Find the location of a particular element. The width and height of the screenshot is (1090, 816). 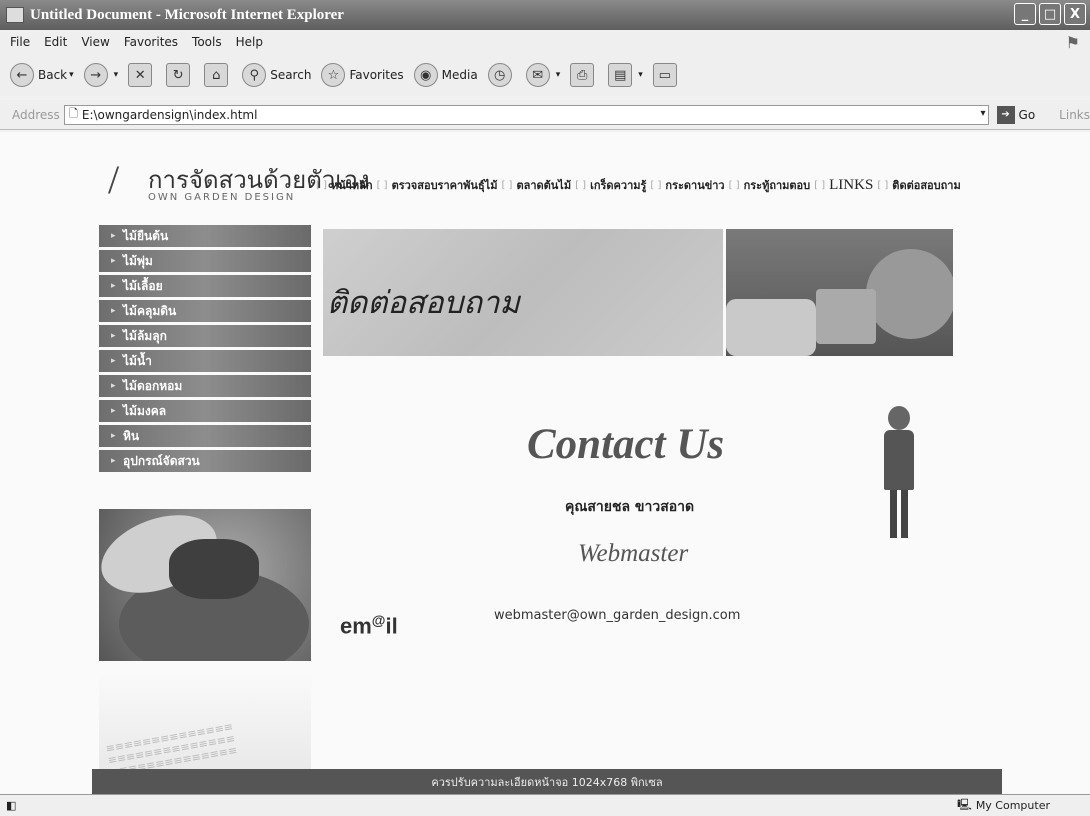

email-logo: em@il is located at coordinates (369, 625).